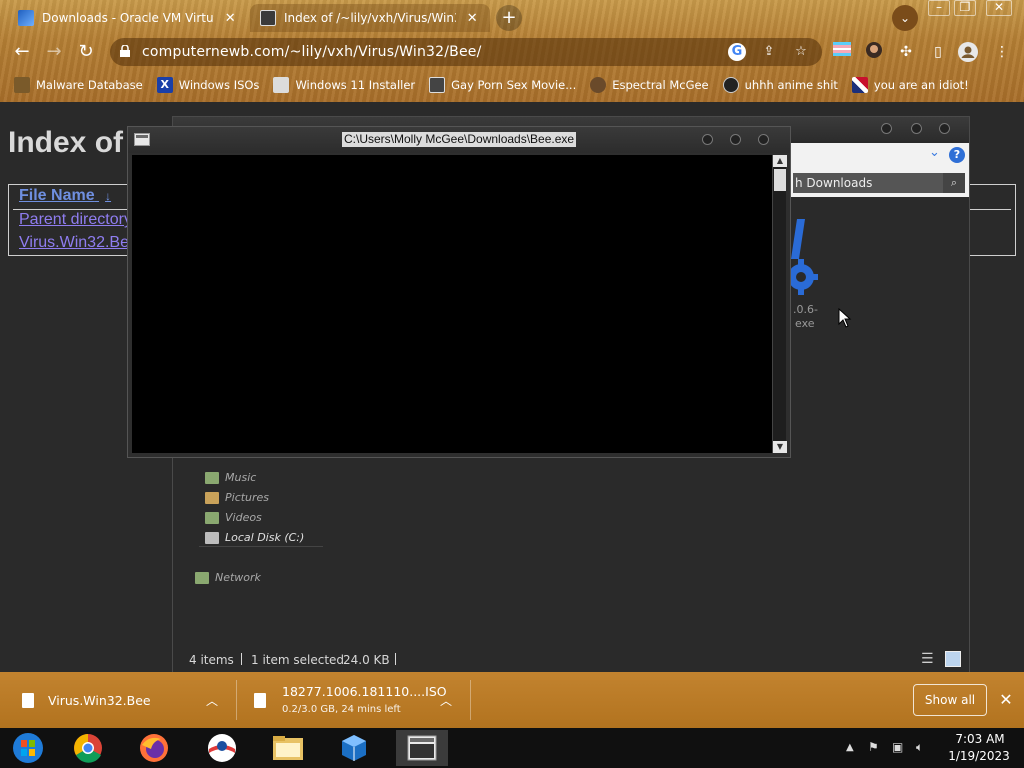 Image resolution: width=1024 pixels, height=768 pixels. Describe the element at coordinates (980, 739) in the screenshot. I see `clock-time: 7:03 AM` at that location.